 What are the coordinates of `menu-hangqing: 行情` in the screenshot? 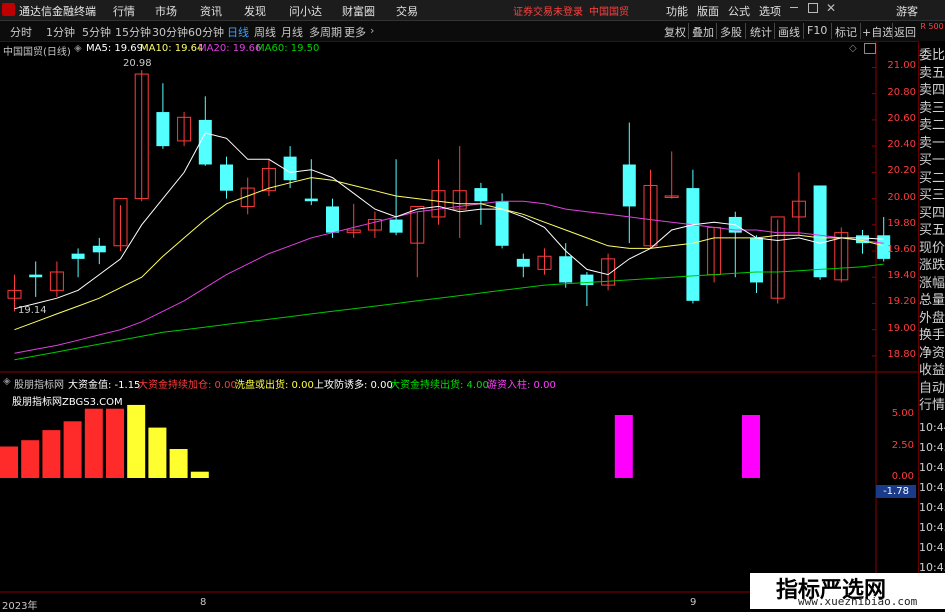 It's located at (124, 11).